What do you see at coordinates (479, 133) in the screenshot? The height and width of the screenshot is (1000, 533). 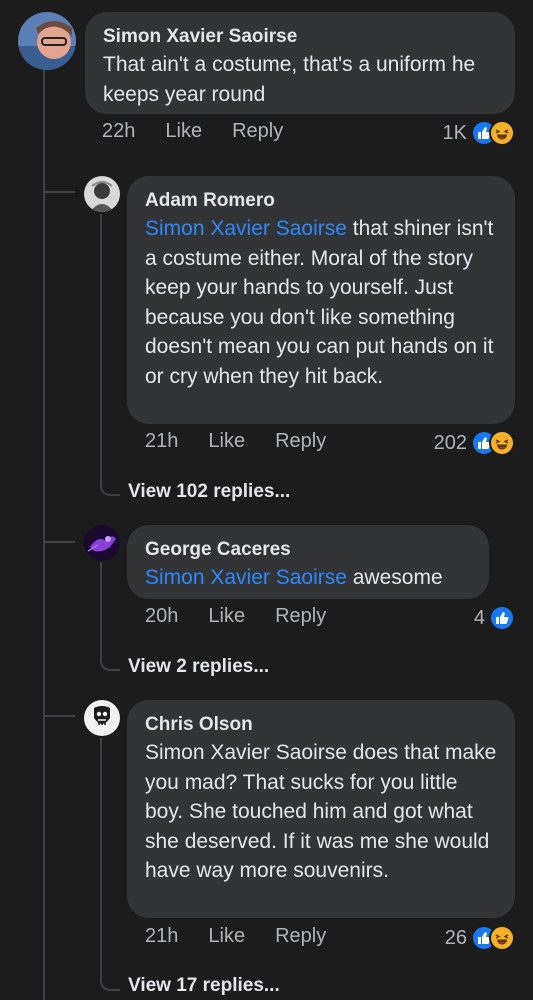 I see `reaction-summary: 1K` at bounding box center [479, 133].